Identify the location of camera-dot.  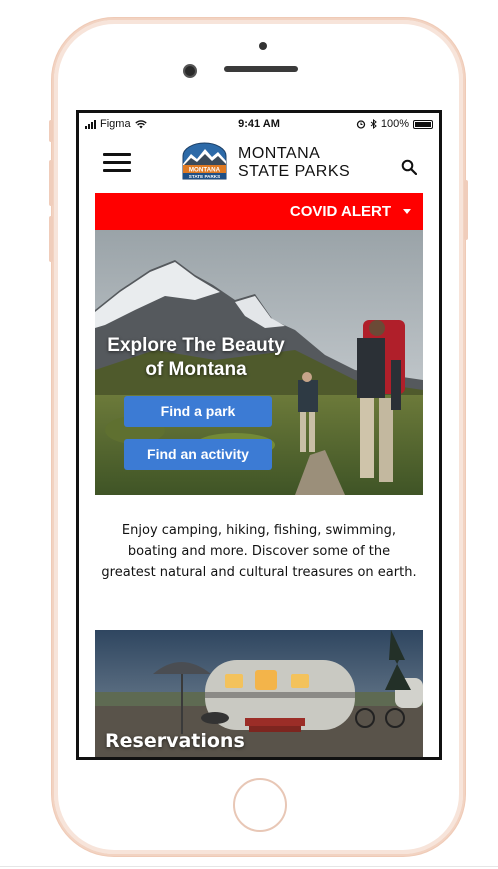
(263, 46).